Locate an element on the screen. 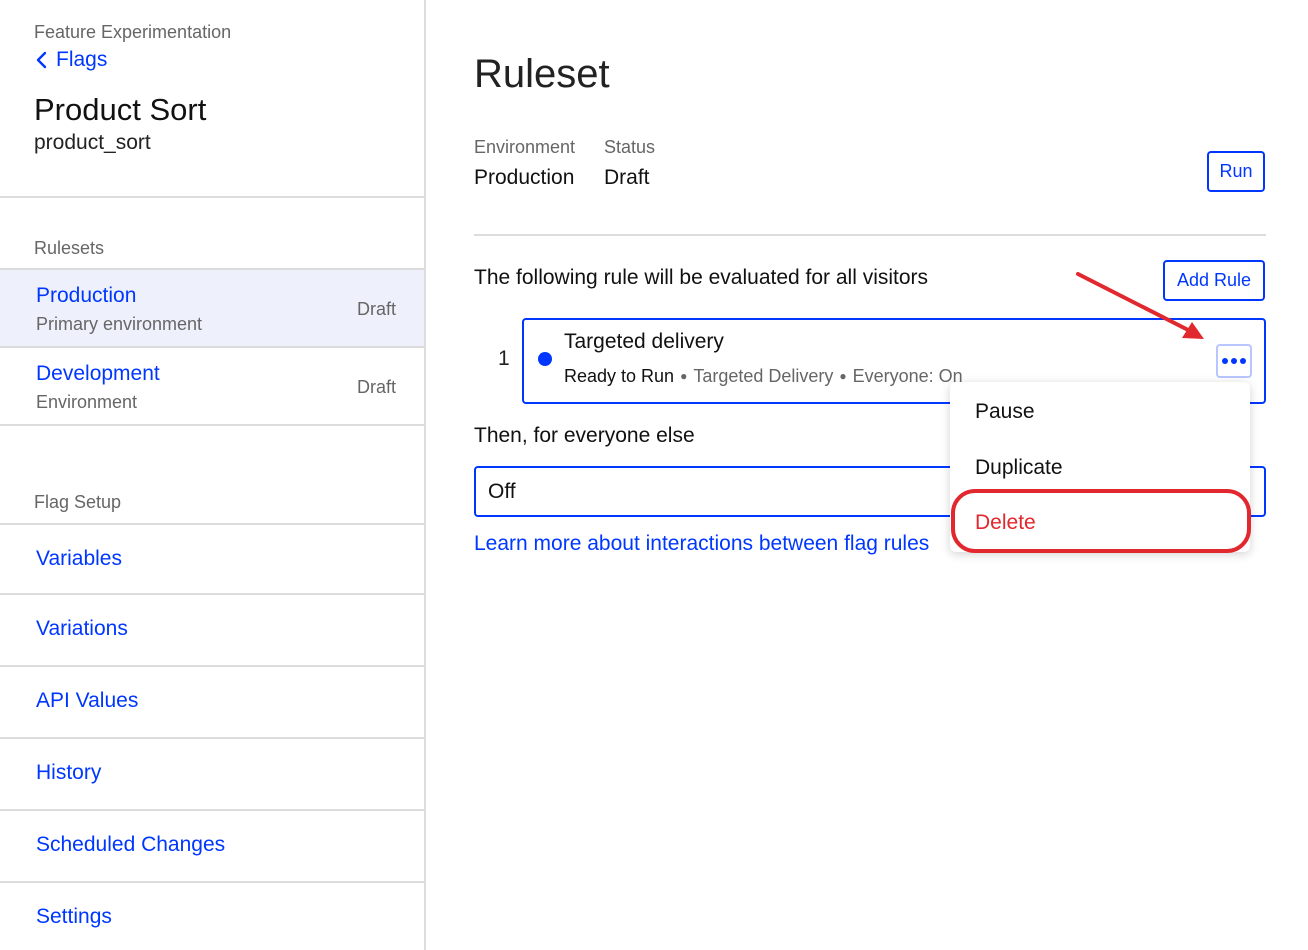 The height and width of the screenshot is (950, 1308). ruleset-item-production: Production Primary environment Draft is located at coordinates (212, 308).